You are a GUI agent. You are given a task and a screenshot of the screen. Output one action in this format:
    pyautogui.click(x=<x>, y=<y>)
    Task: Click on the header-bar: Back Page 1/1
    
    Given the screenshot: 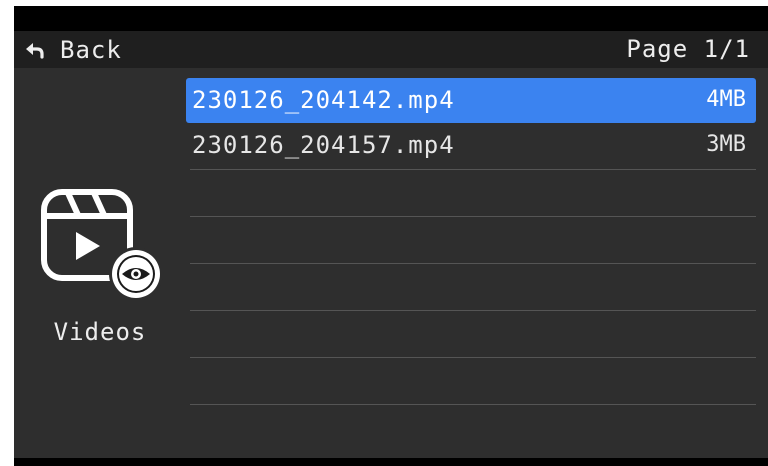 What is the action you would take?
    pyautogui.click(x=391, y=49)
    